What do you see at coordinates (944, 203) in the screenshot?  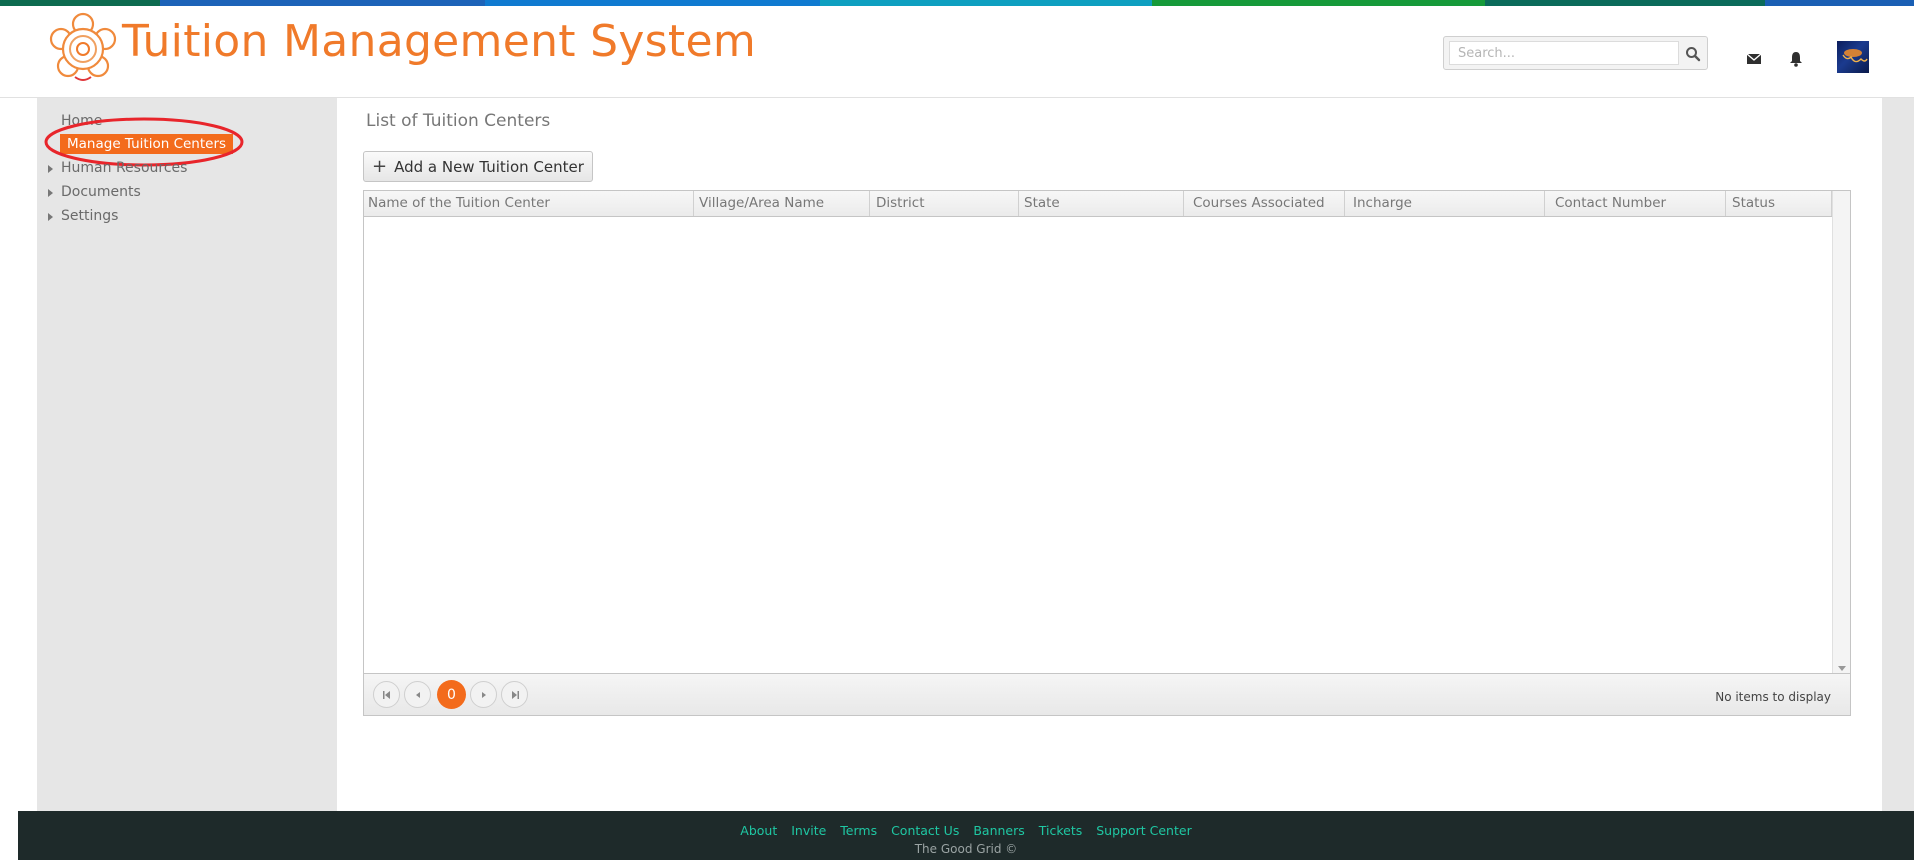 I see `column-header-district: District` at bounding box center [944, 203].